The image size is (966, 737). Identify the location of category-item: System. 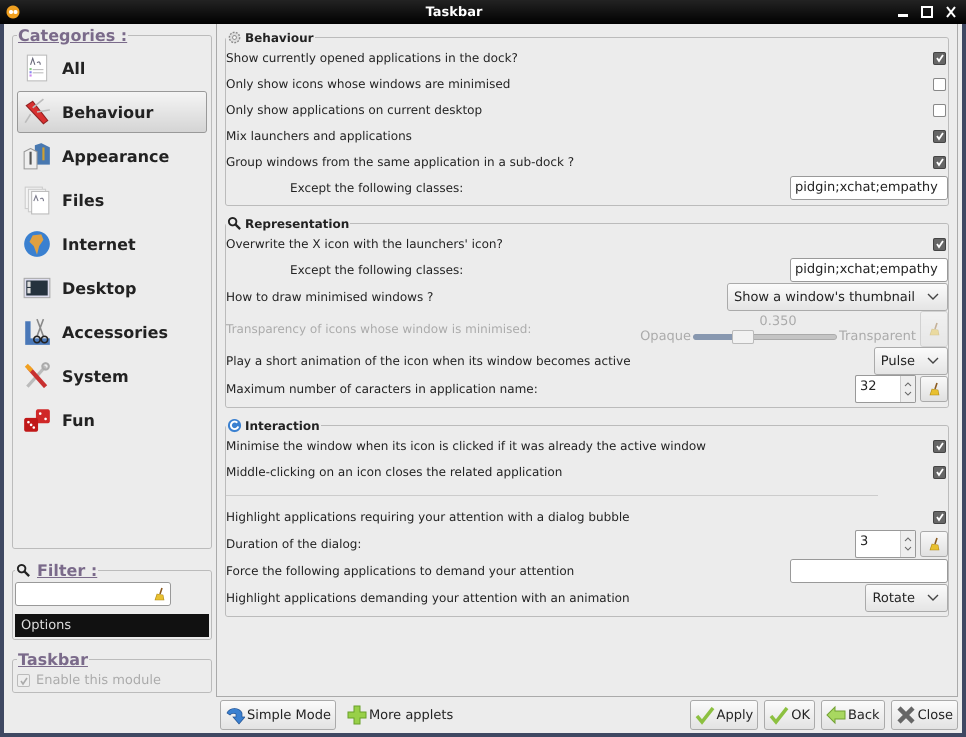
(112, 376).